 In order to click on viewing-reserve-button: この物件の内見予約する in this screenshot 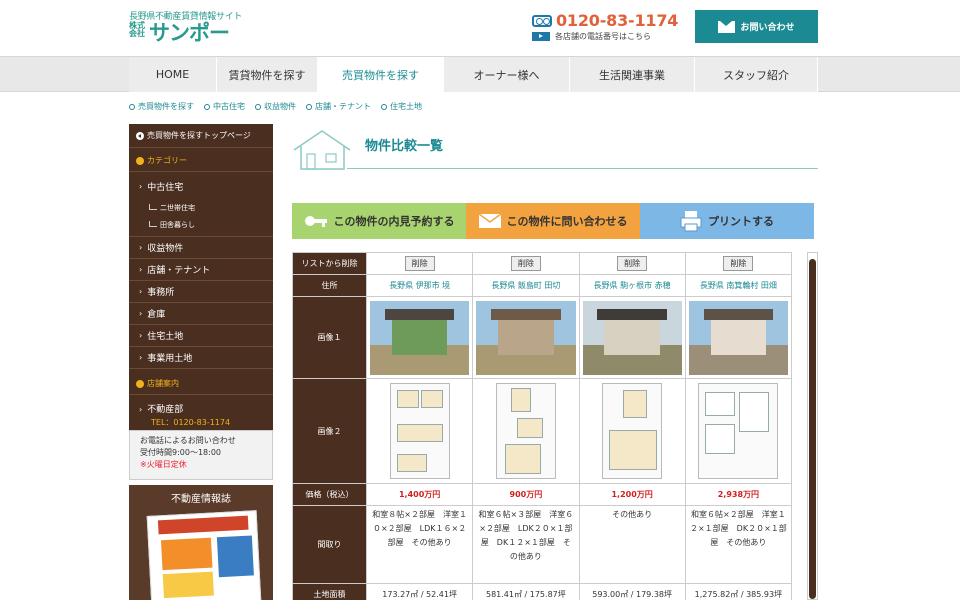, I will do `click(379, 221)`.